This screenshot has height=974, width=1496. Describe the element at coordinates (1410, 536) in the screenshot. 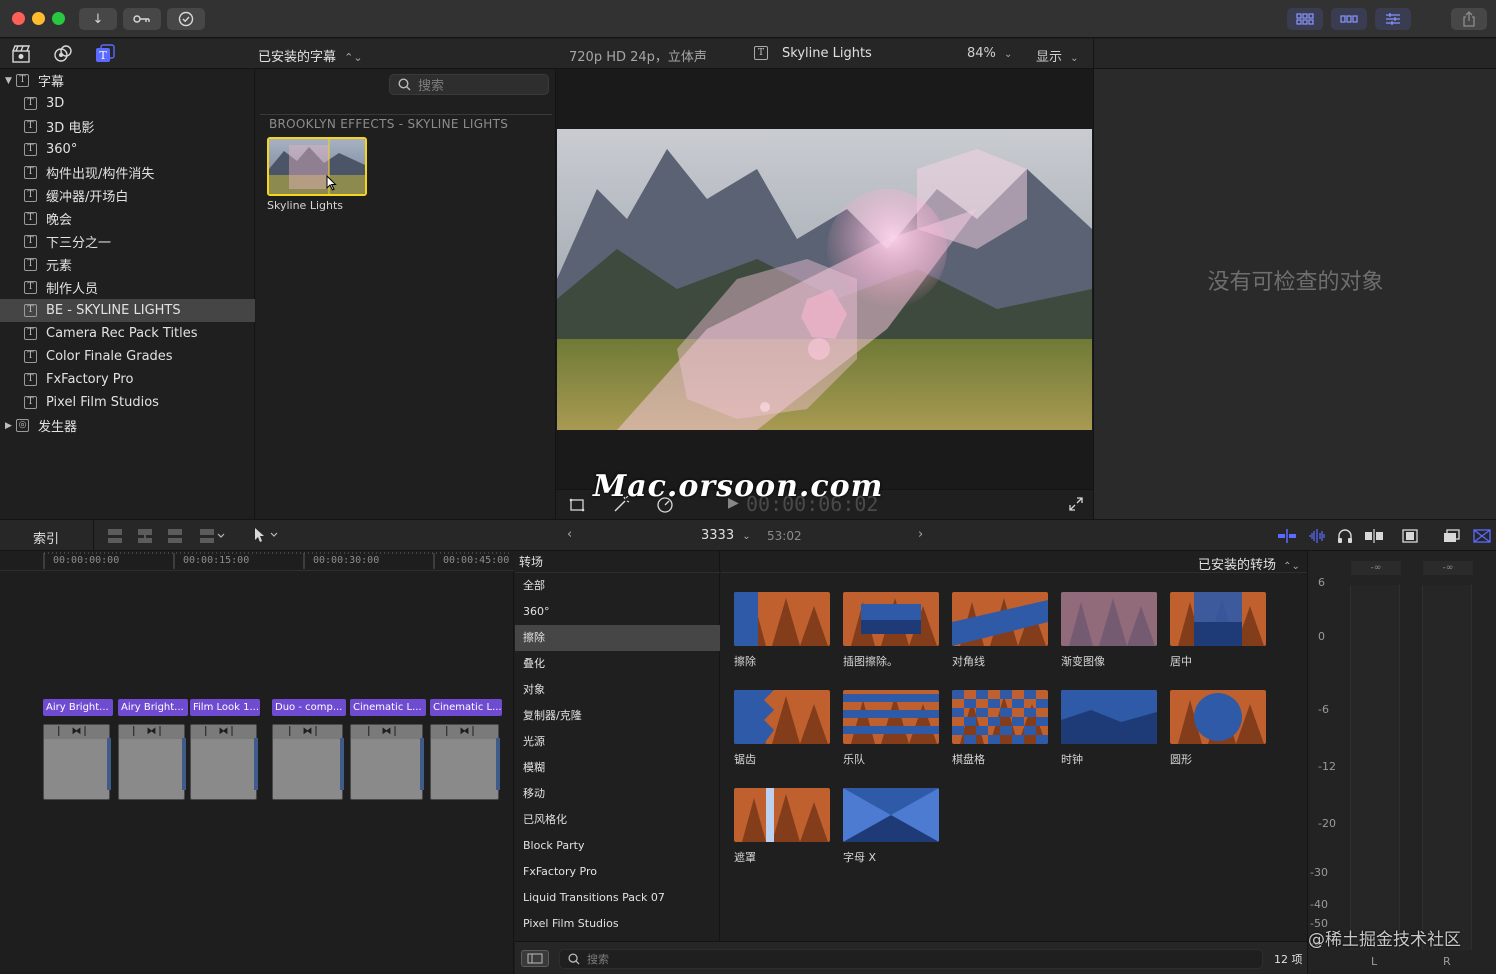

I see `clip-appearance-button` at that location.